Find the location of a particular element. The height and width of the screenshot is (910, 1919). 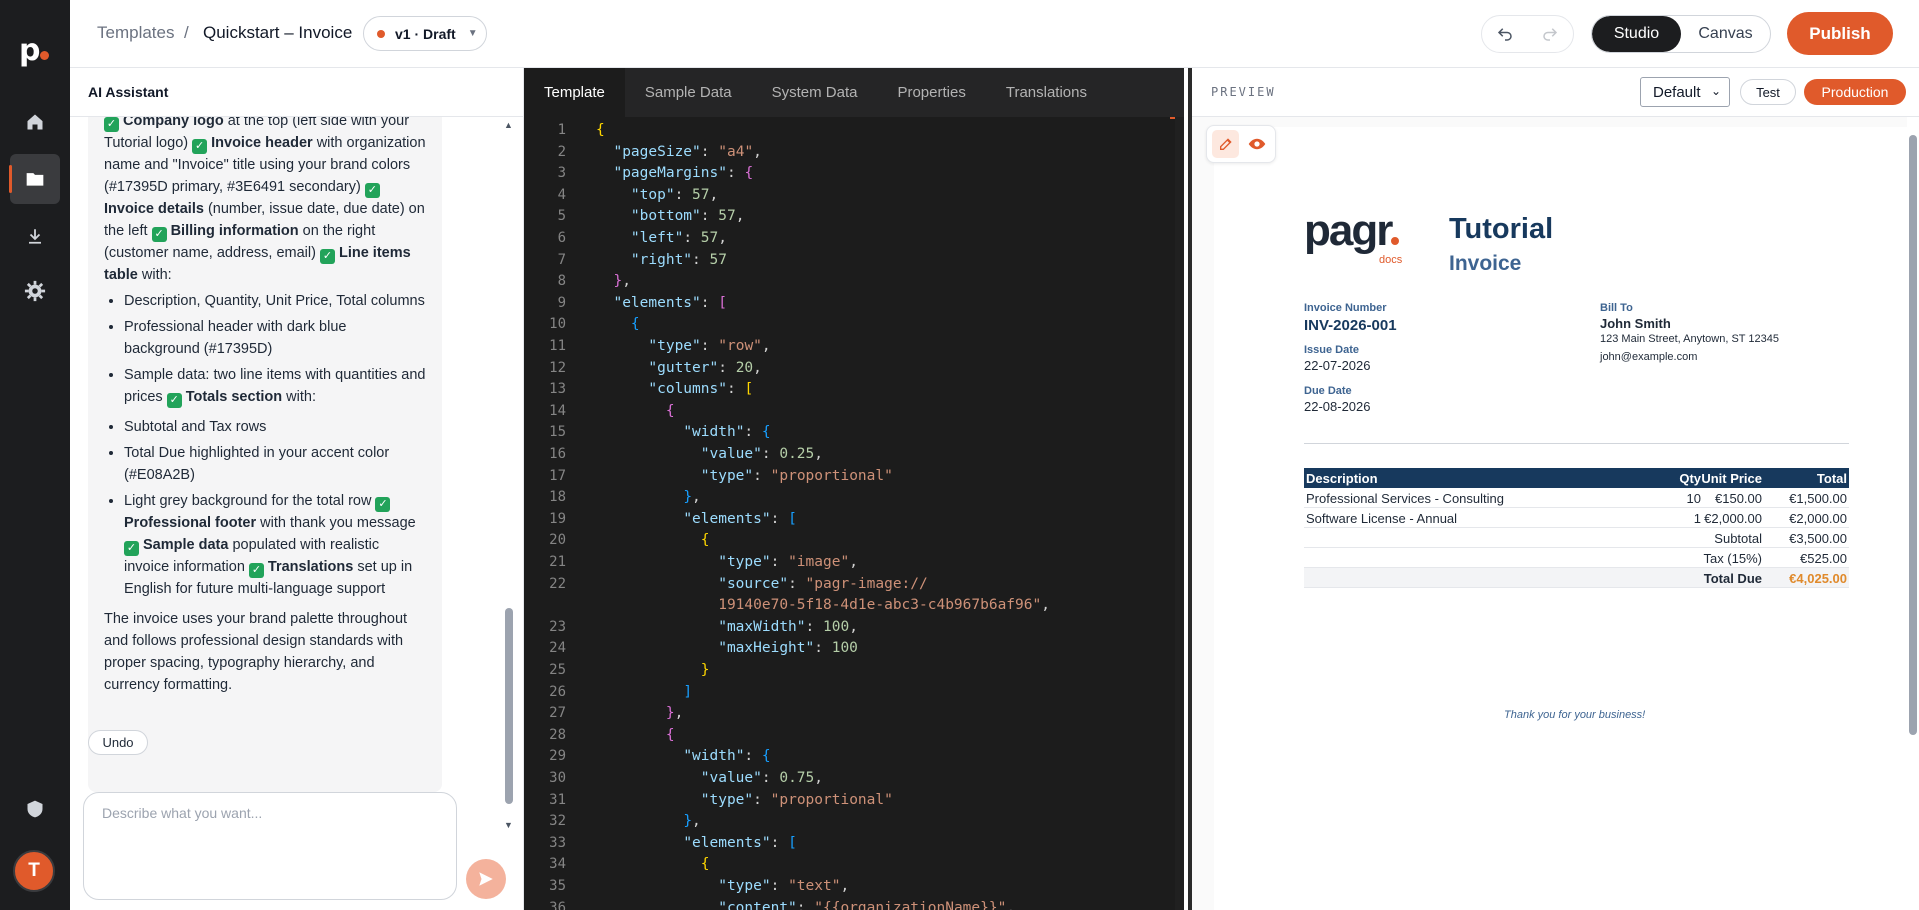

customer-name: John Smith is located at coordinates (1635, 323).